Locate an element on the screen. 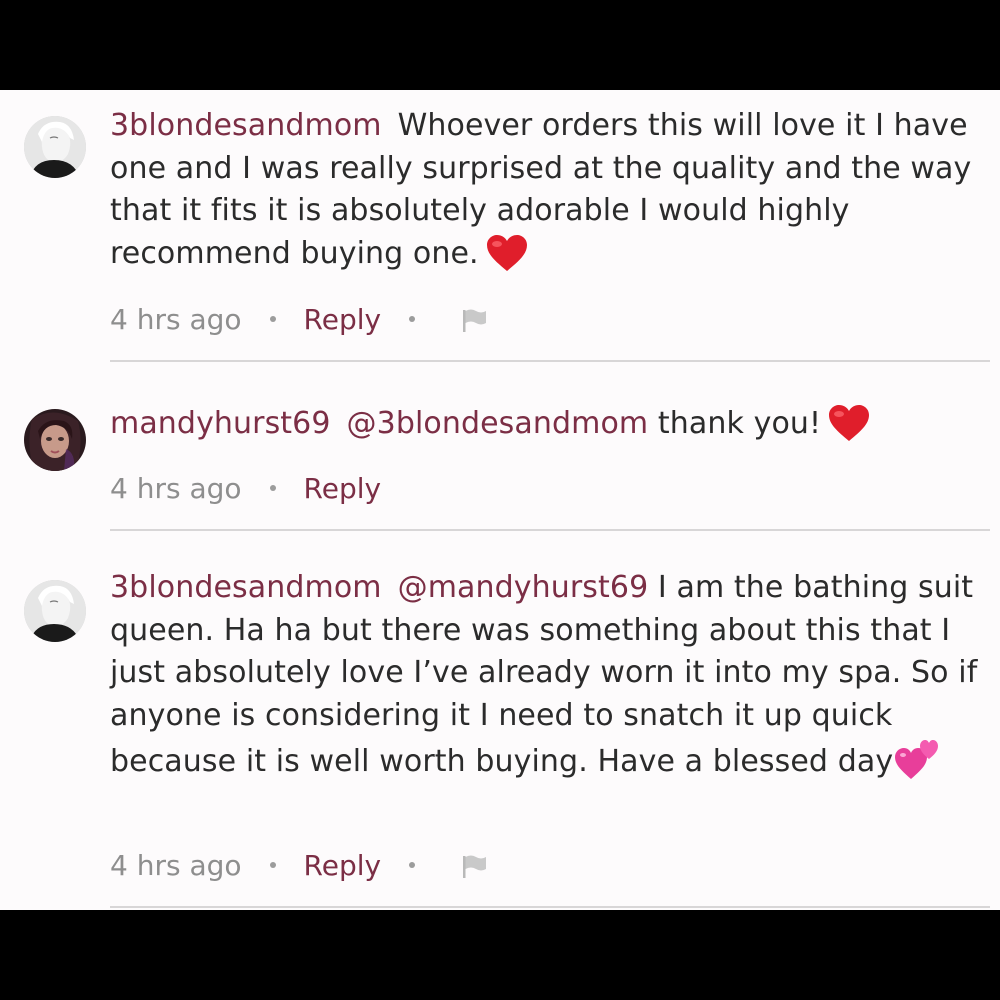 This screenshot has height=1000, width=1000. comment-mention: @mandyhurst69 is located at coordinates (523, 587).